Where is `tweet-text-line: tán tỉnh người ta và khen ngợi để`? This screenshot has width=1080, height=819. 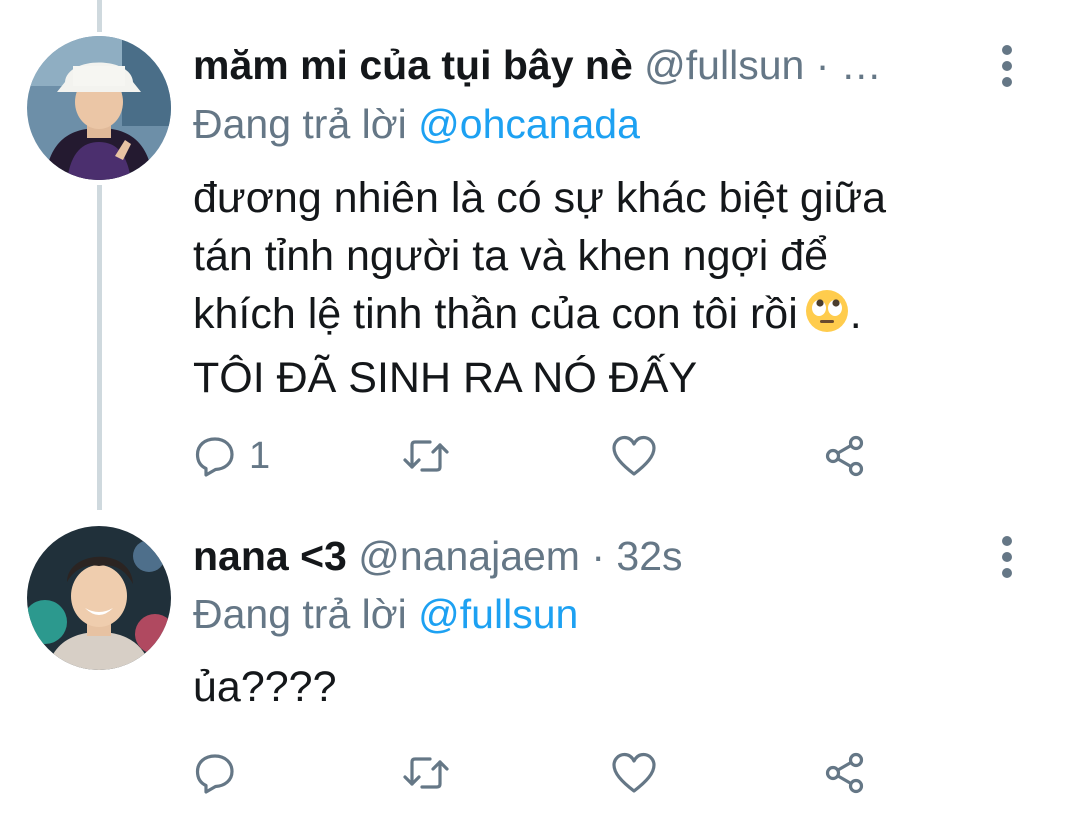
tweet-text-line: tán tỉnh người ta và khen ngợi để is located at coordinates (511, 256).